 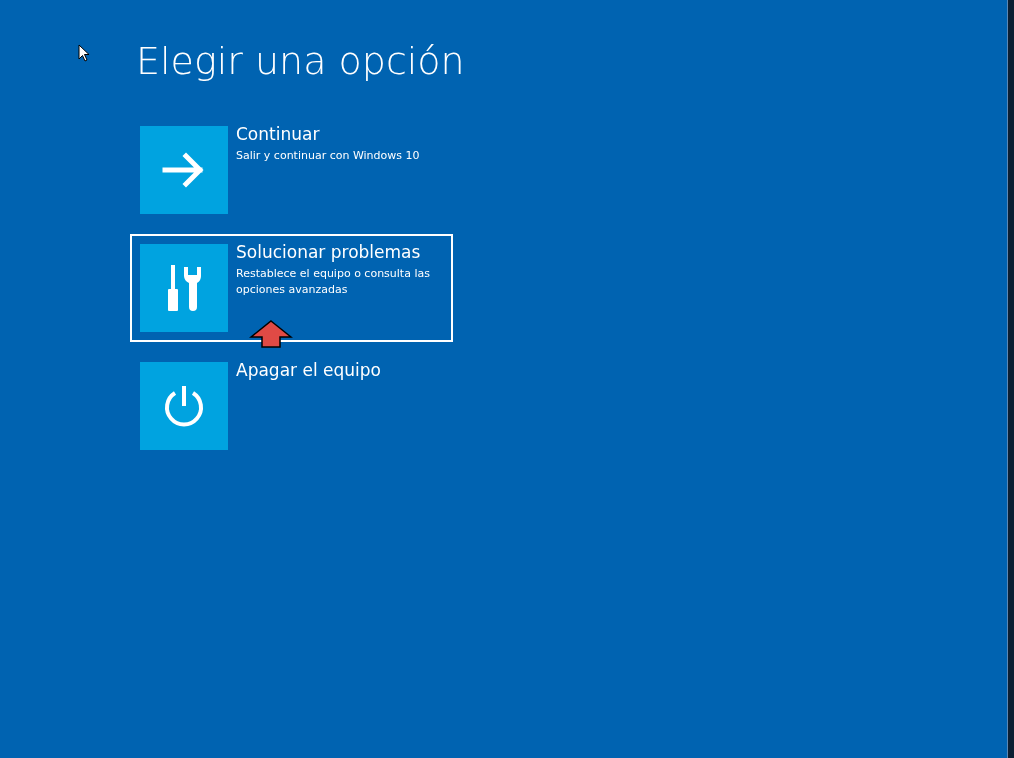 What do you see at coordinates (329, 252) in the screenshot?
I see `option-title: Solucionar problemas` at bounding box center [329, 252].